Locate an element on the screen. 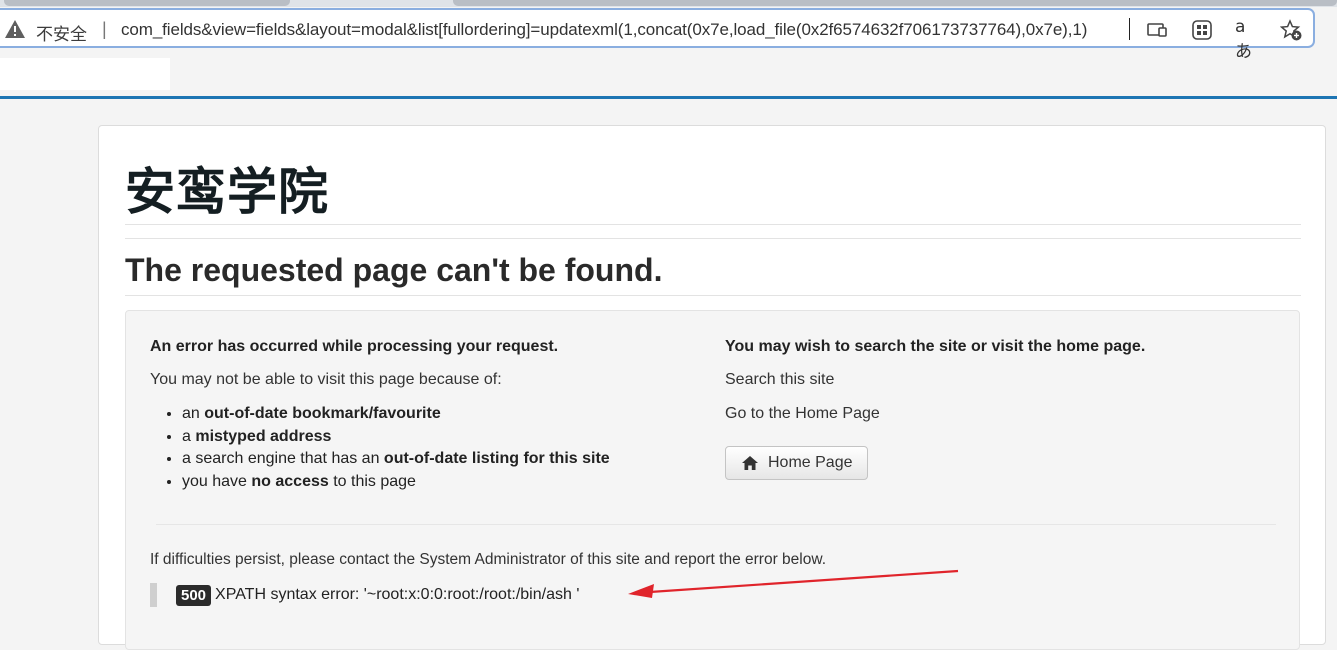 This screenshot has height=650, width=1337. apps-icon is located at coordinates (1202, 30).